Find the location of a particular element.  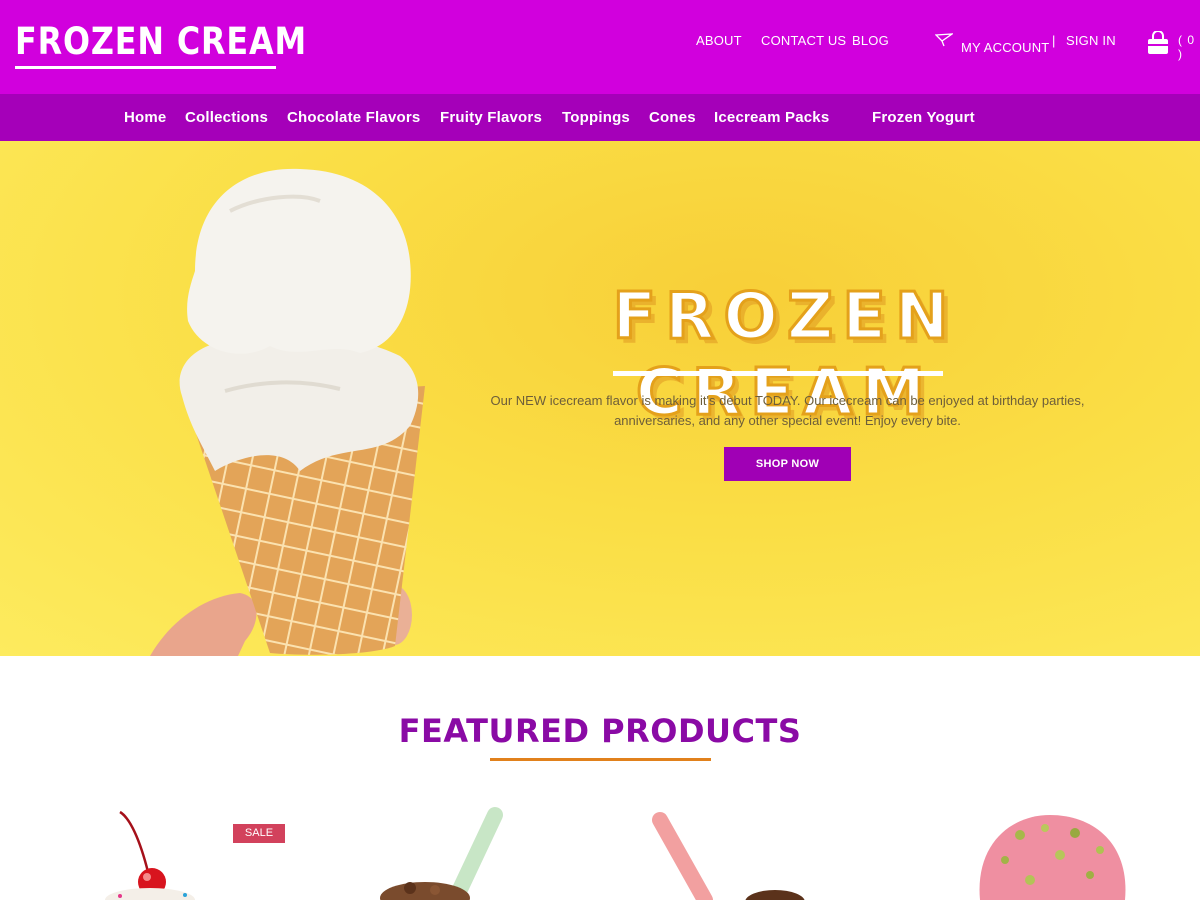

shop-now-button: SHOP NOW is located at coordinates (787, 464).